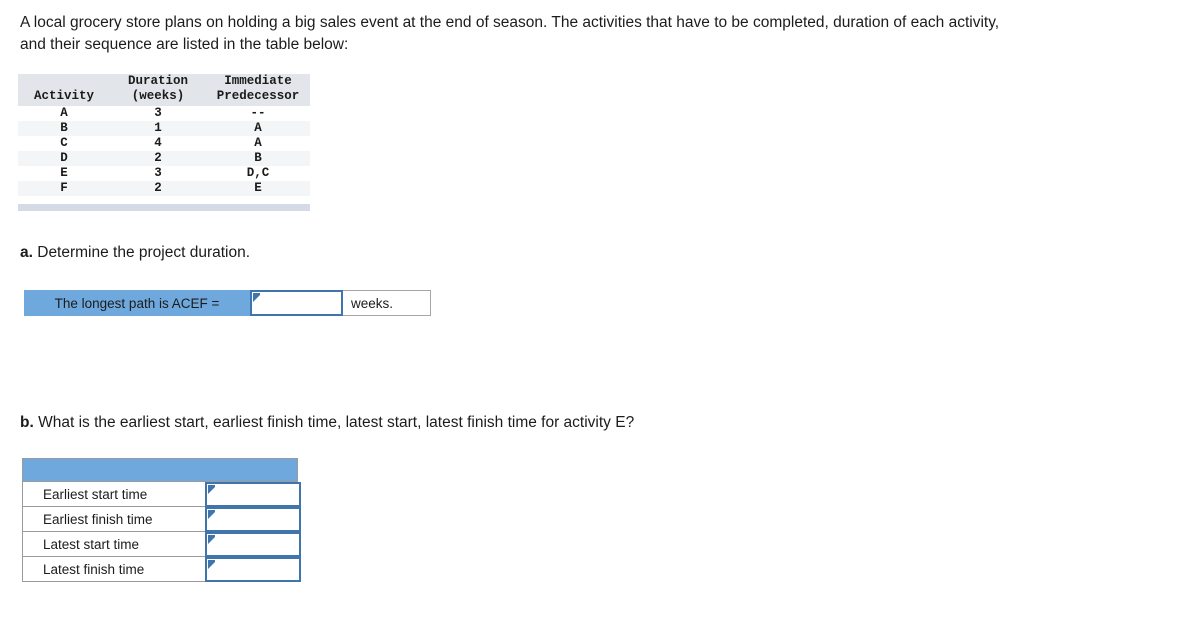 Image resolution: width=1200 pixels, height=641 pixels. Describe the element at coordinates (158, 96) in the screenshot. I see `column-header-duration-bottom: (weeks)` at that location.